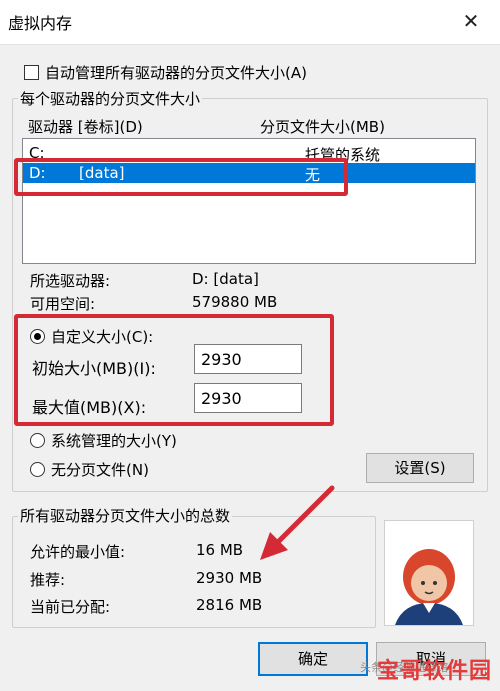 The height and width of the screenshot is (691, 500). Describe the element at coordinates (429, 573) in the screenshot. I see `avatar` at that location.